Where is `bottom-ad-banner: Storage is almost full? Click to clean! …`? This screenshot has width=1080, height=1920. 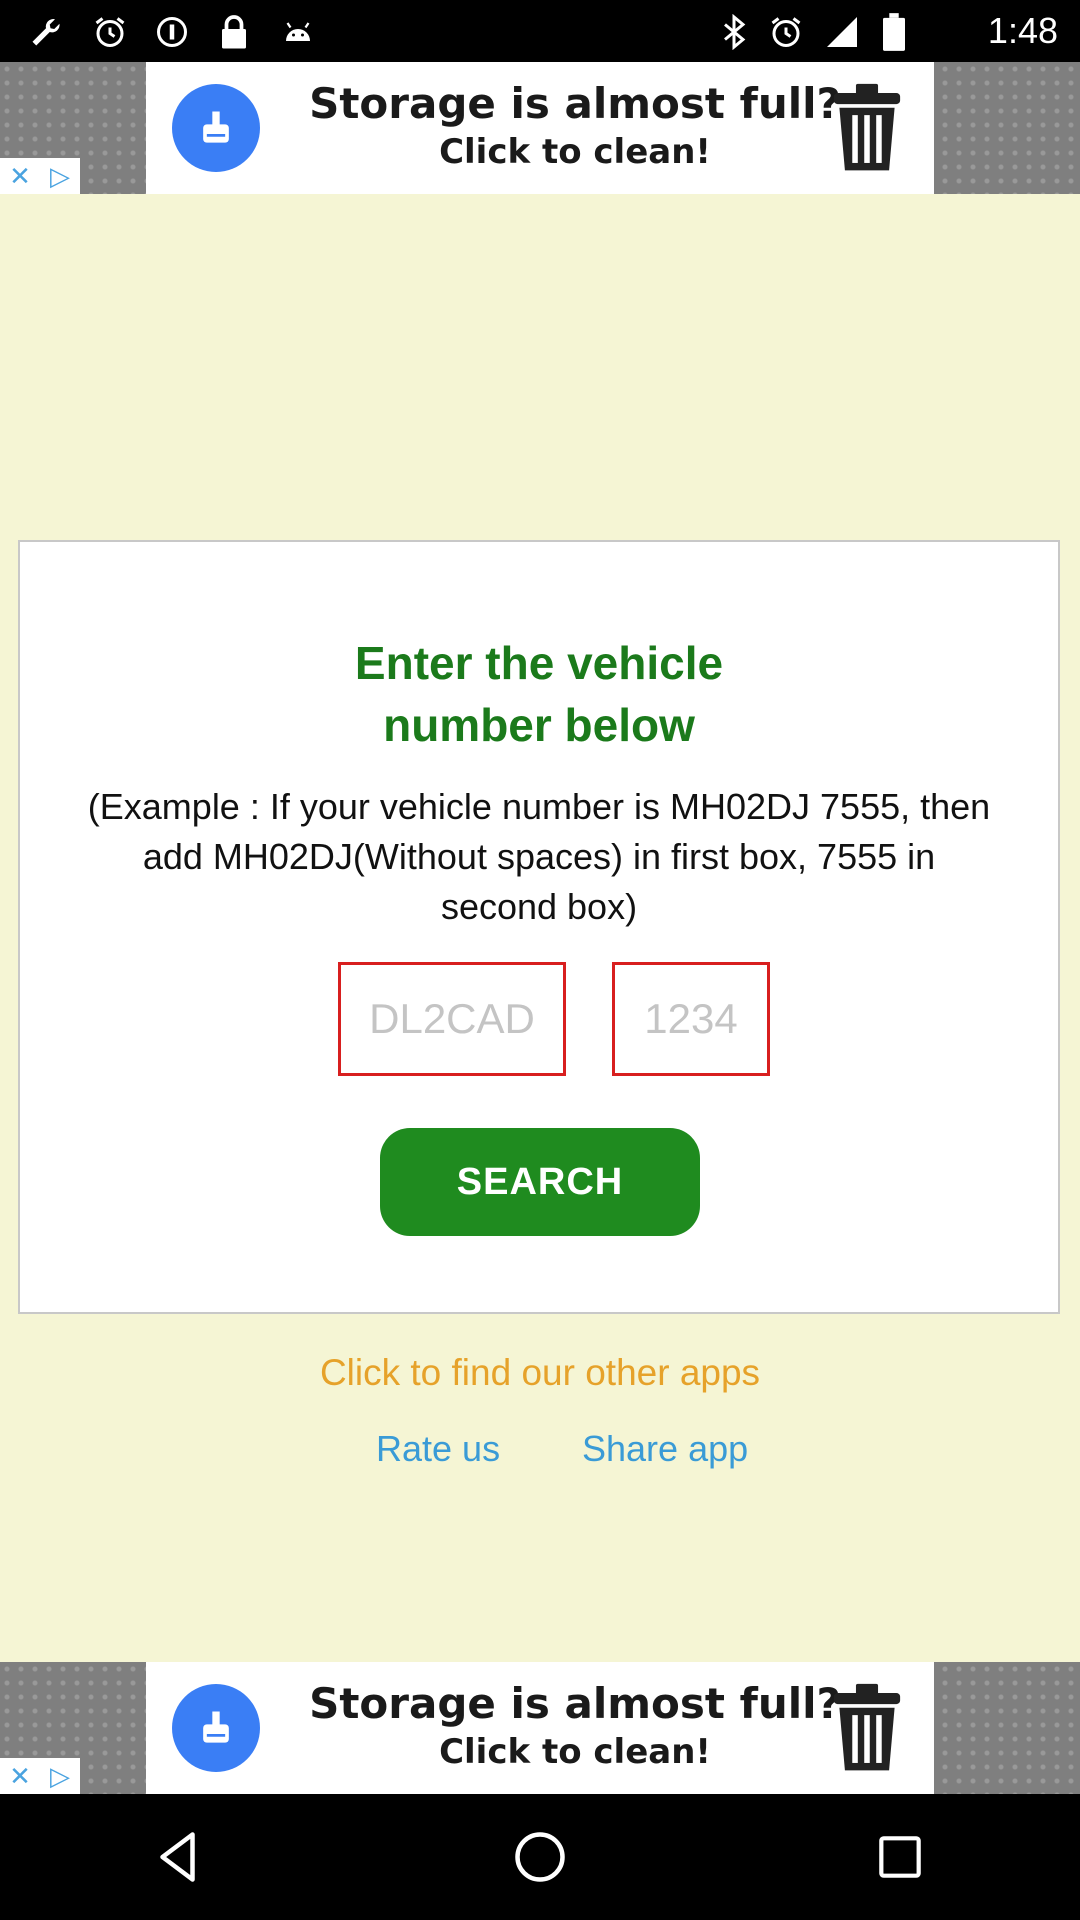
bottom-ad-banner: Storage is almost full? Click to clean! … is located at coordinates (540, 1728).